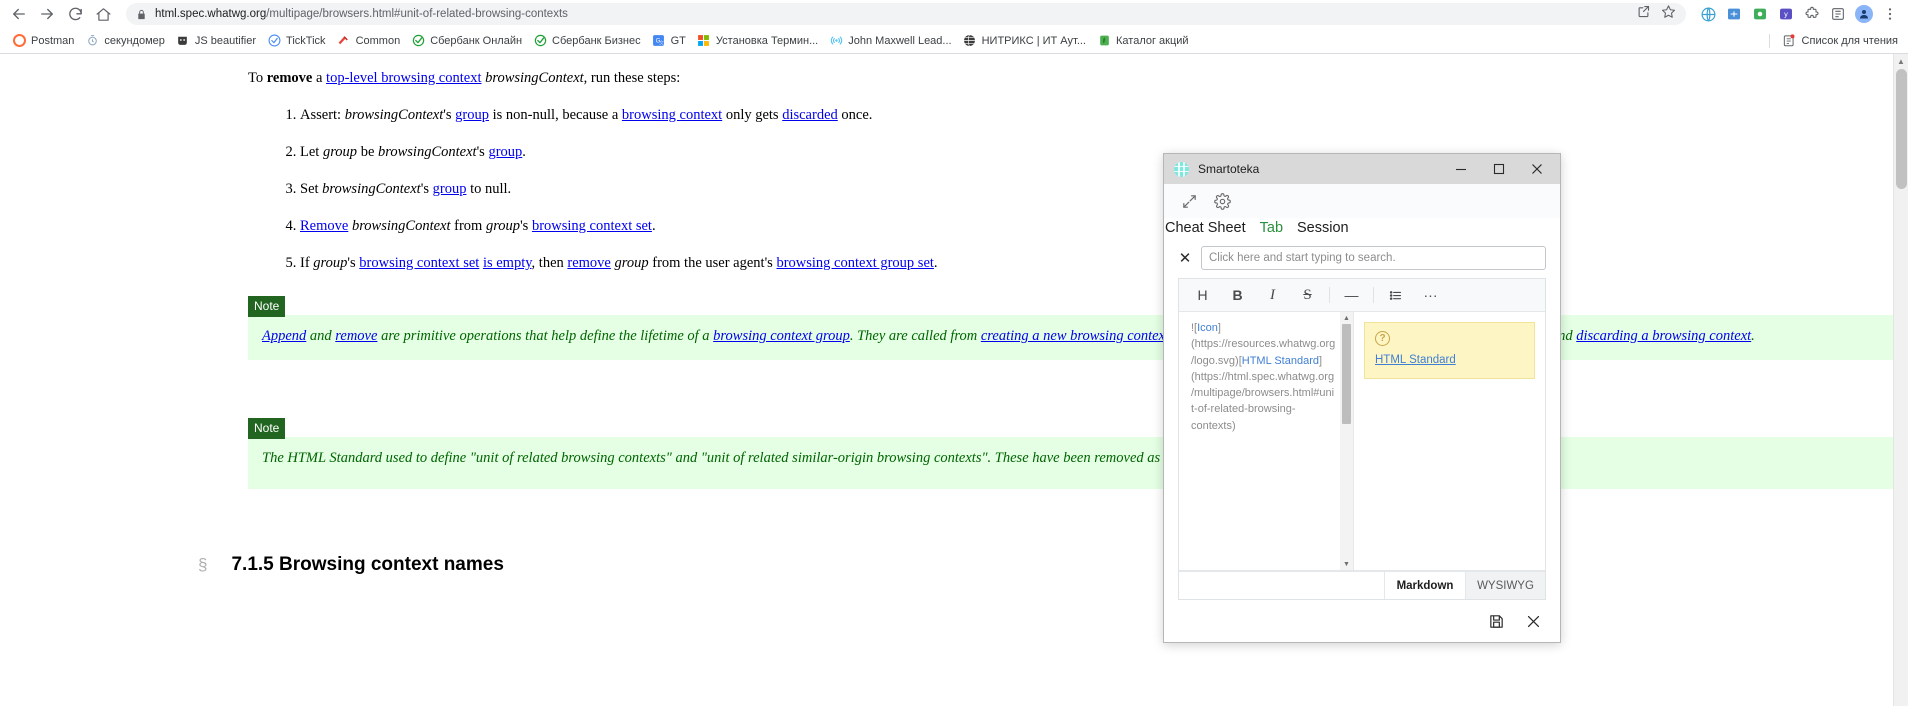 This screenshot has height=706, width=1908. What do you see at coordinates (1786, 14) in the screenshot?
I see `extension-purple-icon: y` at bounding box center [1786, 14].